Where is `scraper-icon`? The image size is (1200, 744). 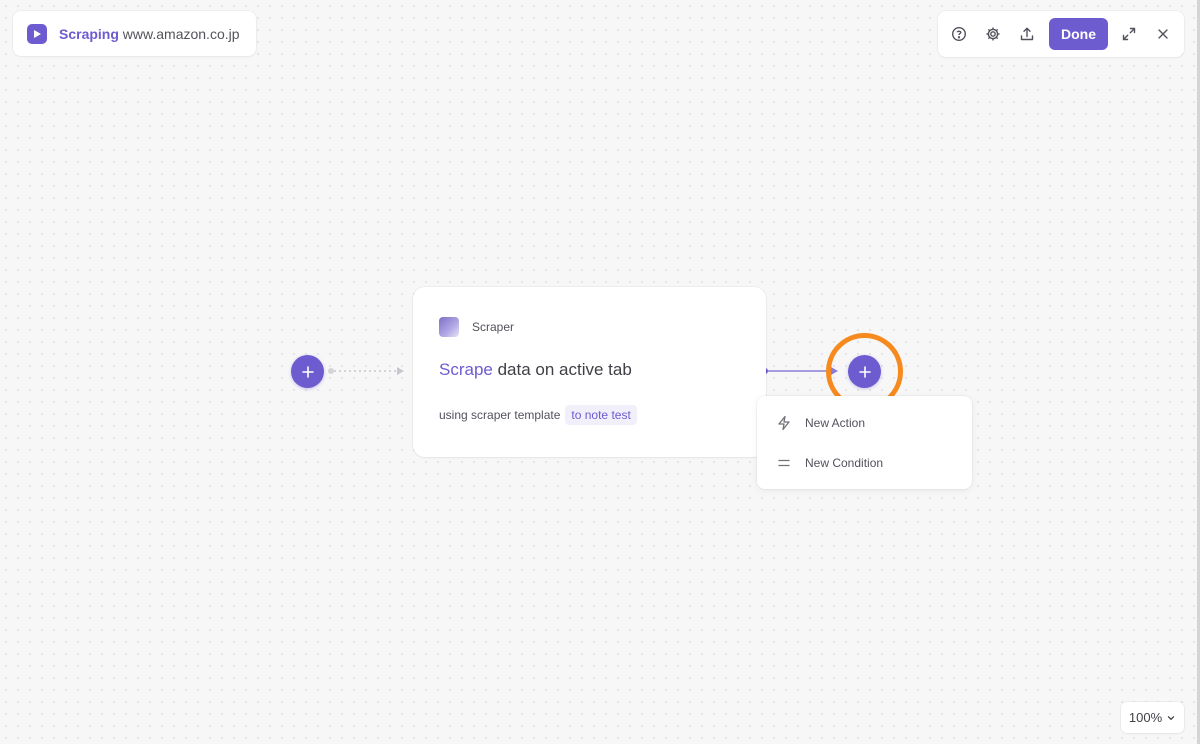
scraper-icon is located at coordinates (449, 327).